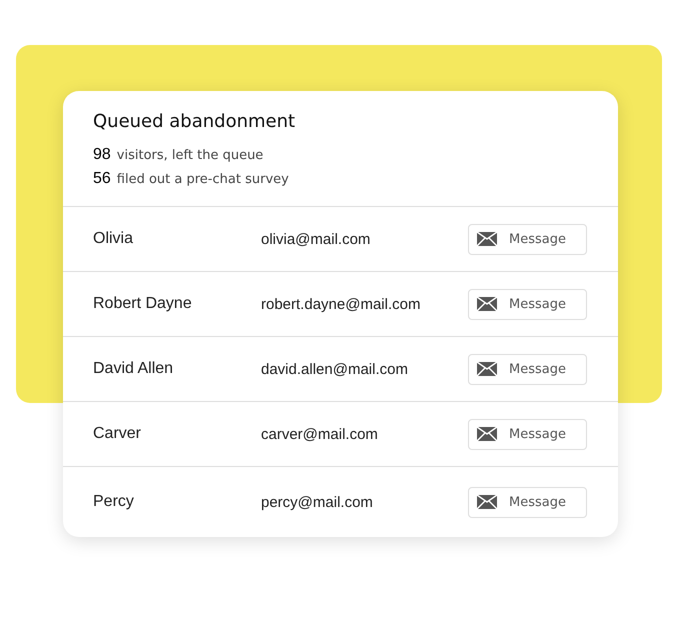  Describe the element at coordinates (143, 304) in the screenshot. I see `visitor-name: Robert Dayne` at that location.